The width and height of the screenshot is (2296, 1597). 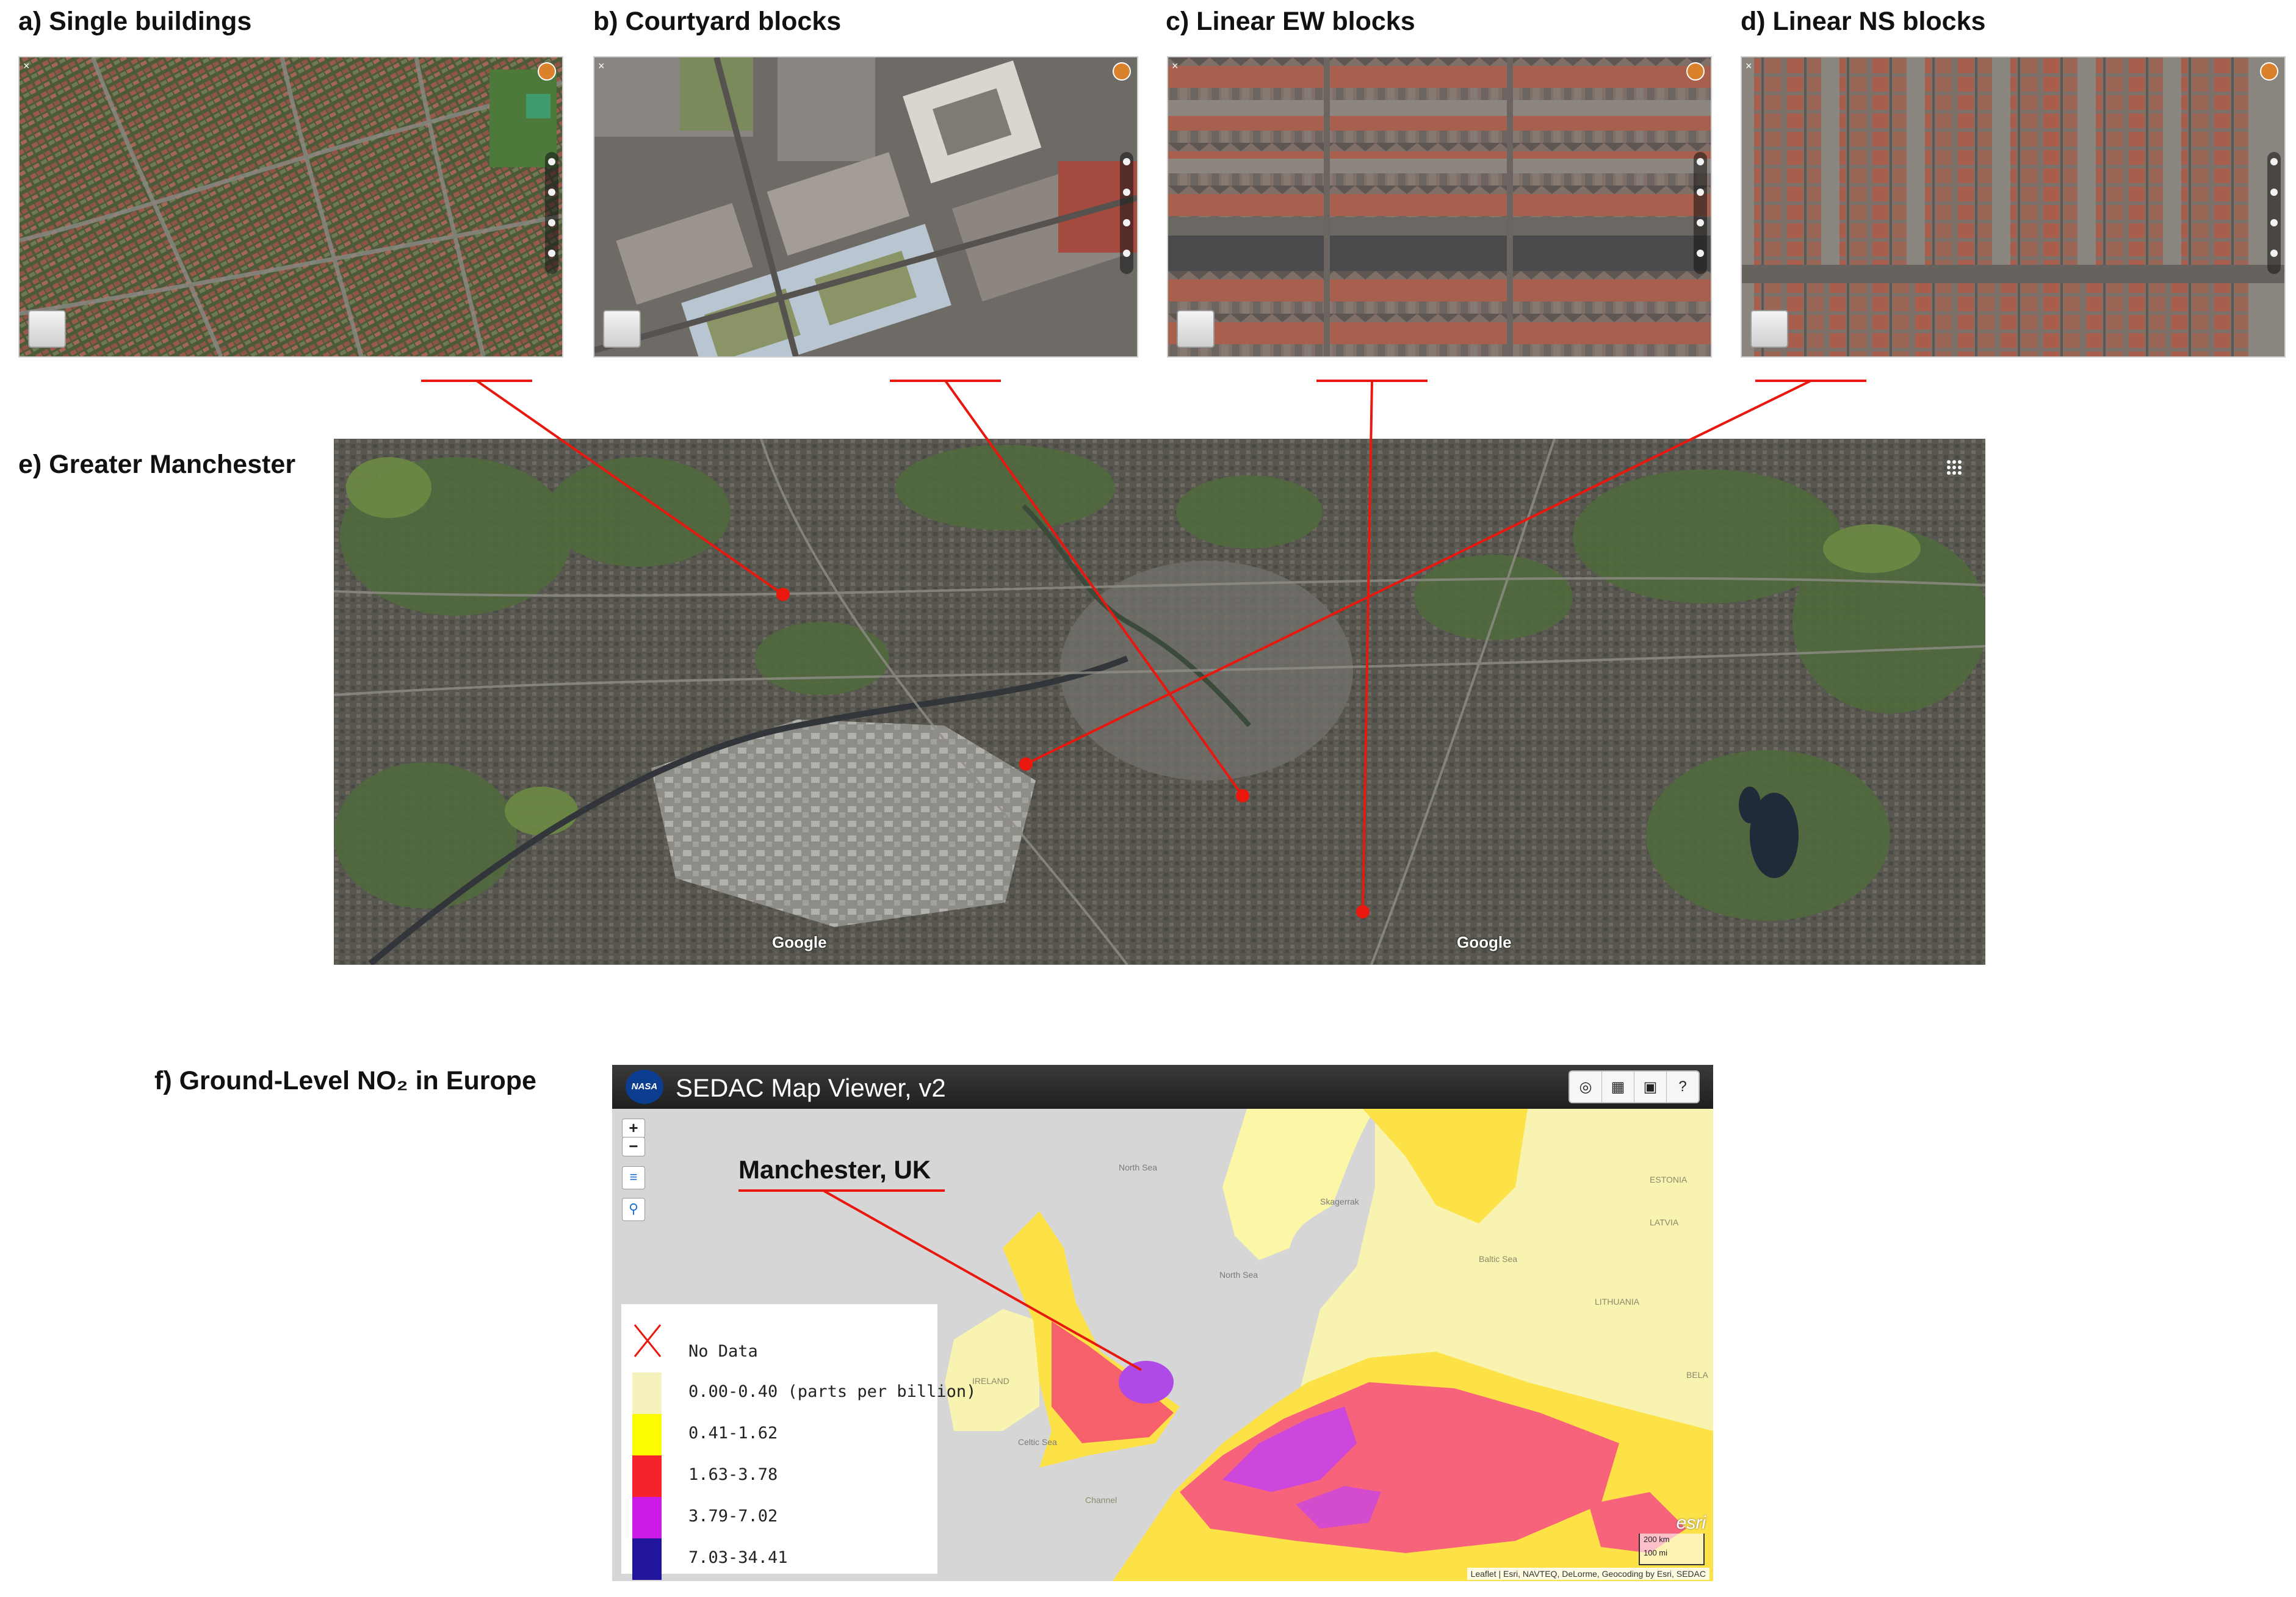 What do you see at coordinates (811, 1087) in the screenshot?
I see `viewer-title: SEDAC Map Viewer, v2` at bounding box center [811, 1087].